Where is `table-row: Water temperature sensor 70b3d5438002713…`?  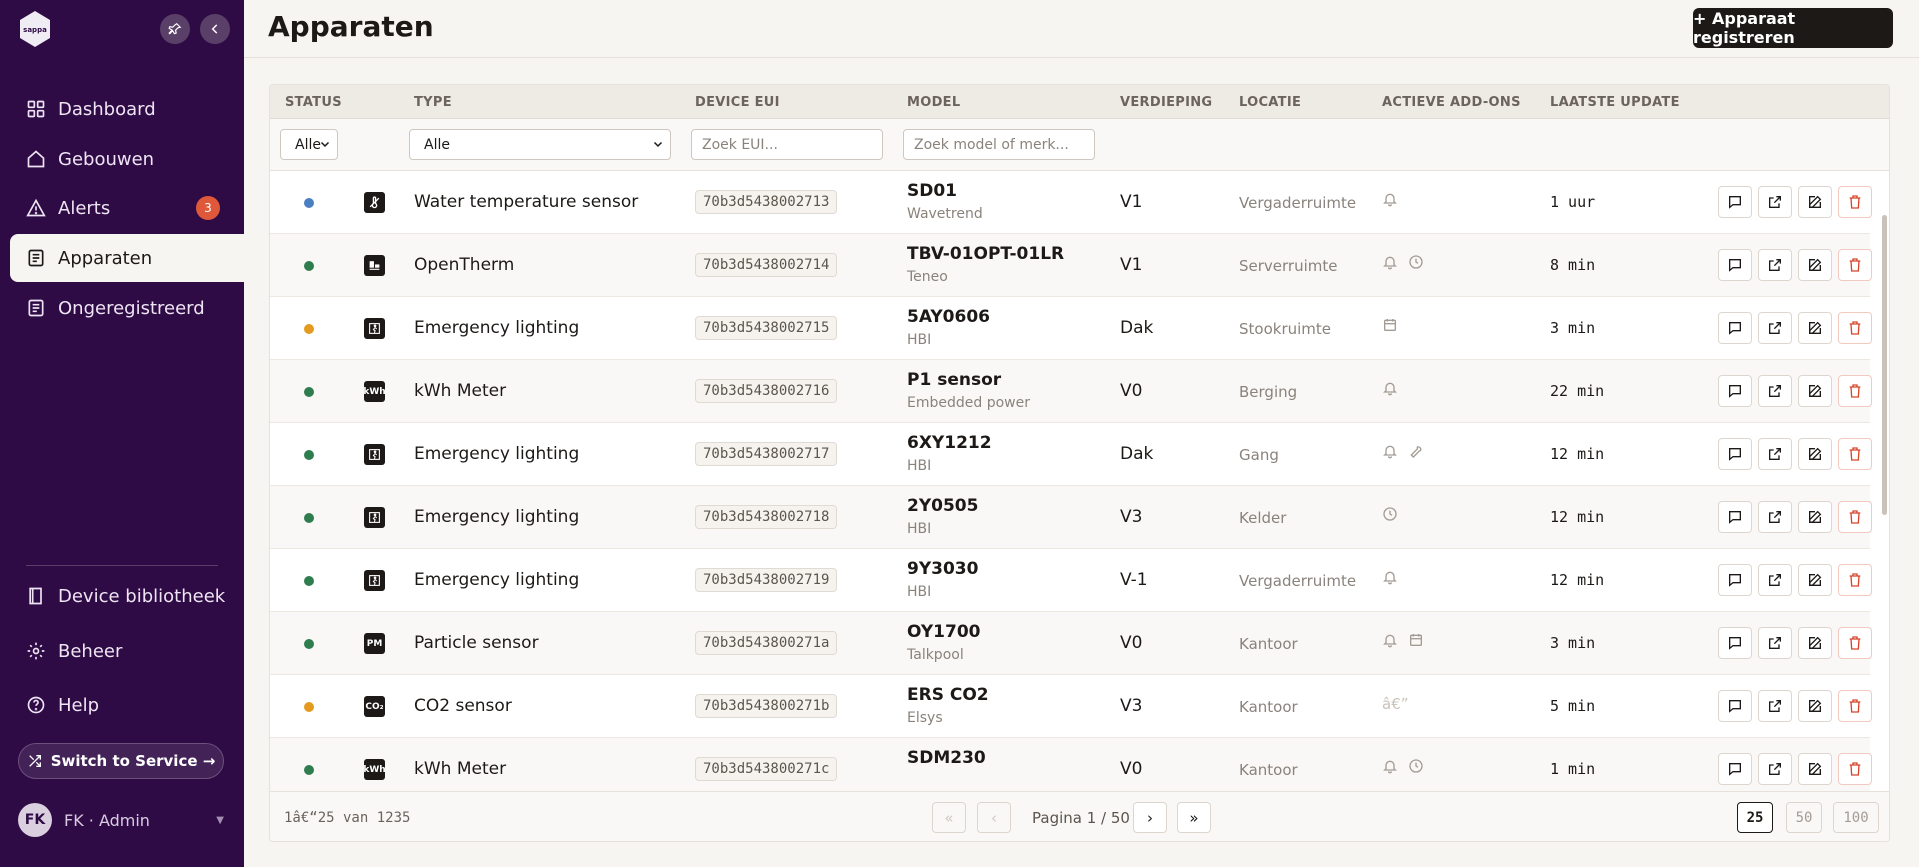
table-row: Water temperature sensor 70b3d5438002713… is located at coordinates (1071, 202).